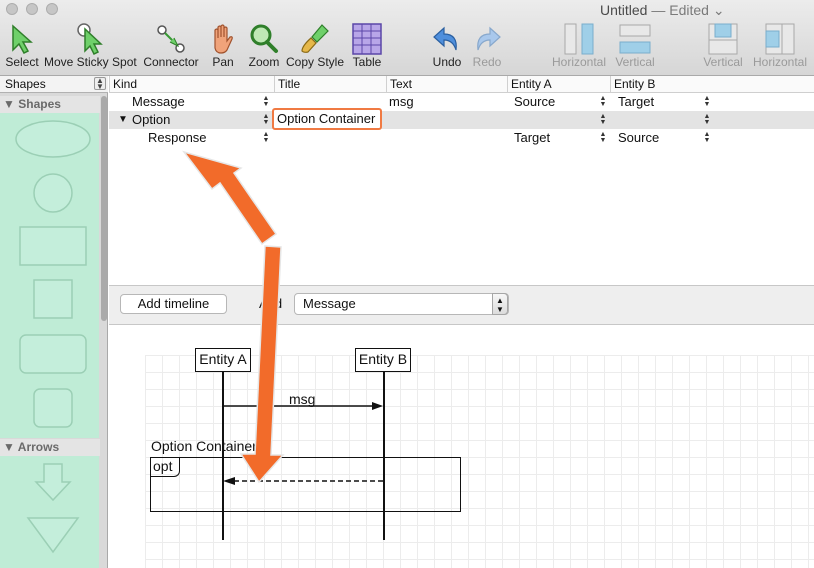 Image resolution: width=814 pixels, height=568 pixels. Describe the element at coordinates (579, 39) in the screenshot. I see `align-horizontal-icon` at that location.